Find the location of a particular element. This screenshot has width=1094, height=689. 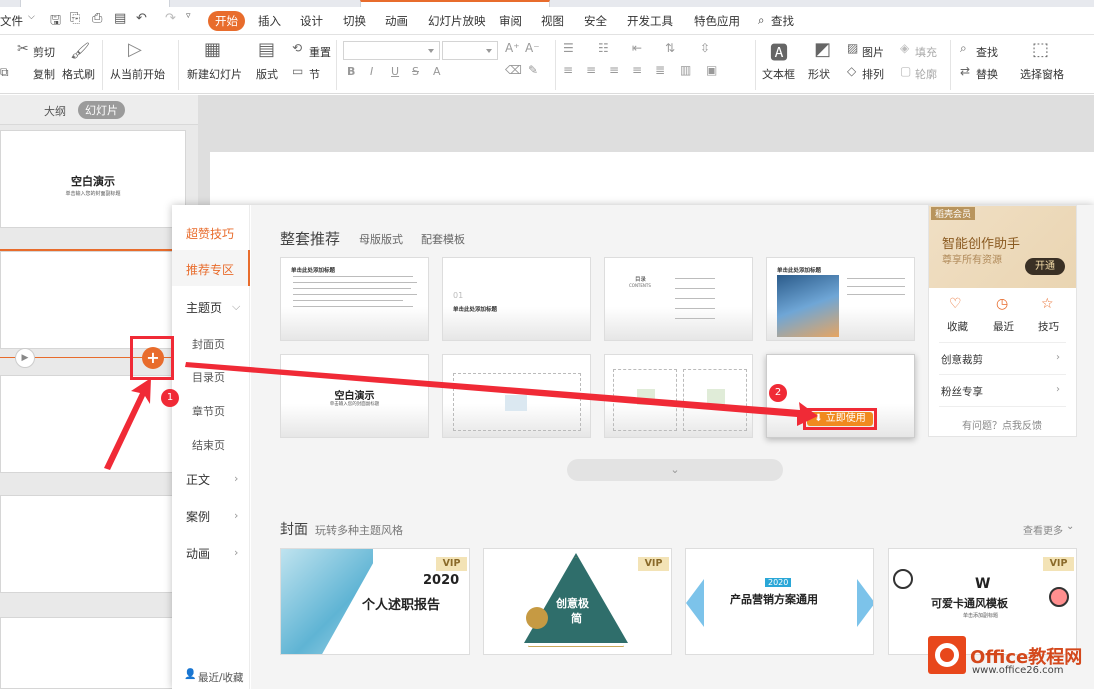

reset-button: 重置 is located at coordinates (320, 52).